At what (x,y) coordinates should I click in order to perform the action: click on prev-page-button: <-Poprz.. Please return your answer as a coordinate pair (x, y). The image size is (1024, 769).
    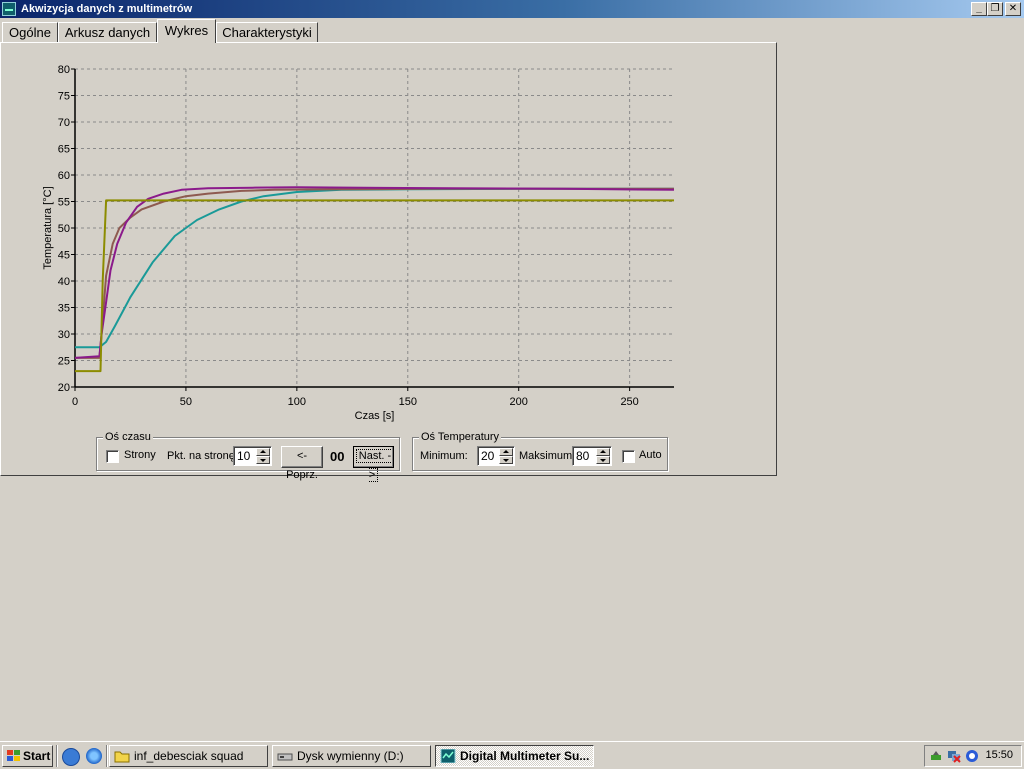
    Looking at the image, I should click on (302, 463).